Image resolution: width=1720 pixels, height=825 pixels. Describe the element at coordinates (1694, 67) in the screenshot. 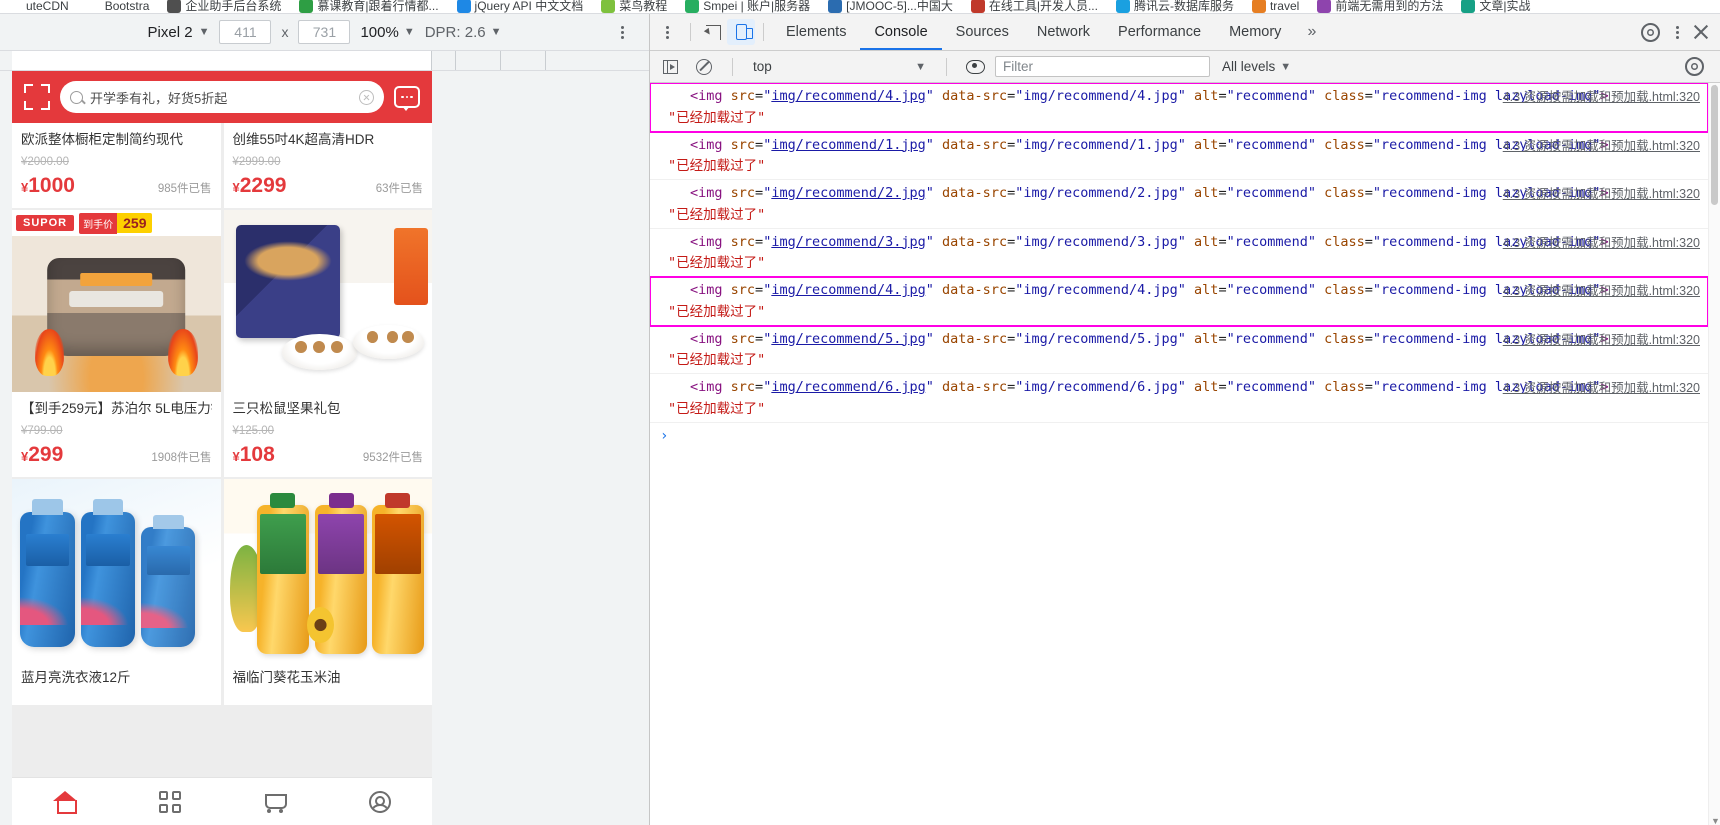

I see `console-settings-button` at that location.